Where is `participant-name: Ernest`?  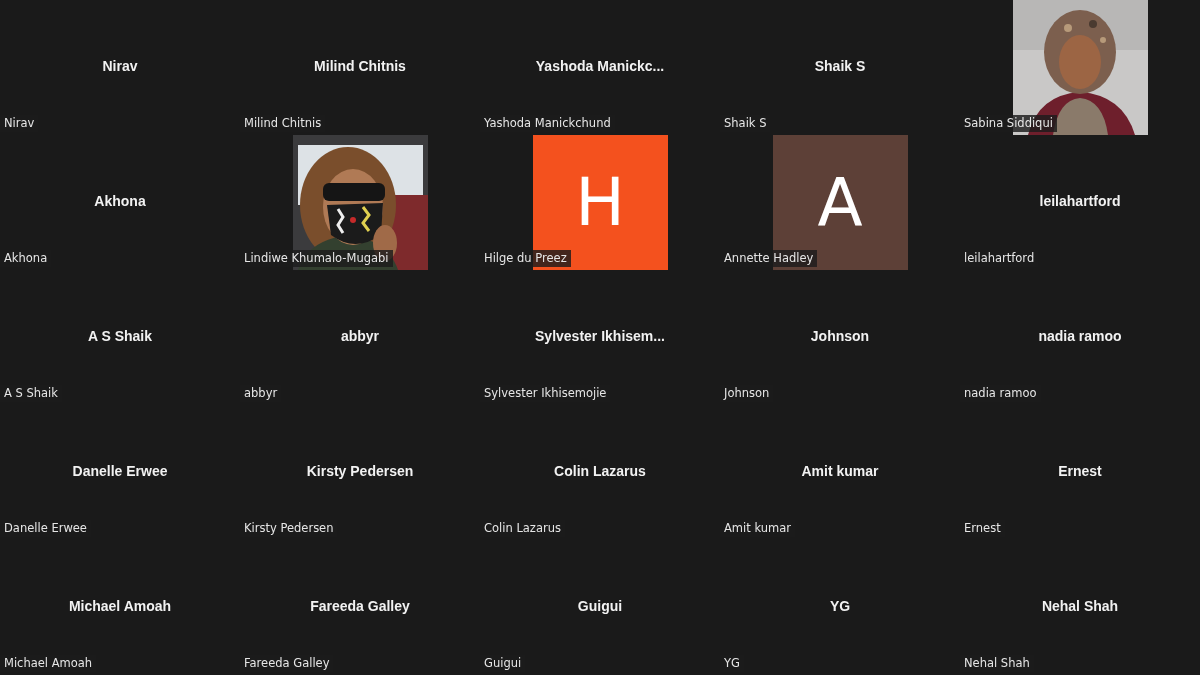 participant-name: Ernest is located at coordinates (1080, 470).